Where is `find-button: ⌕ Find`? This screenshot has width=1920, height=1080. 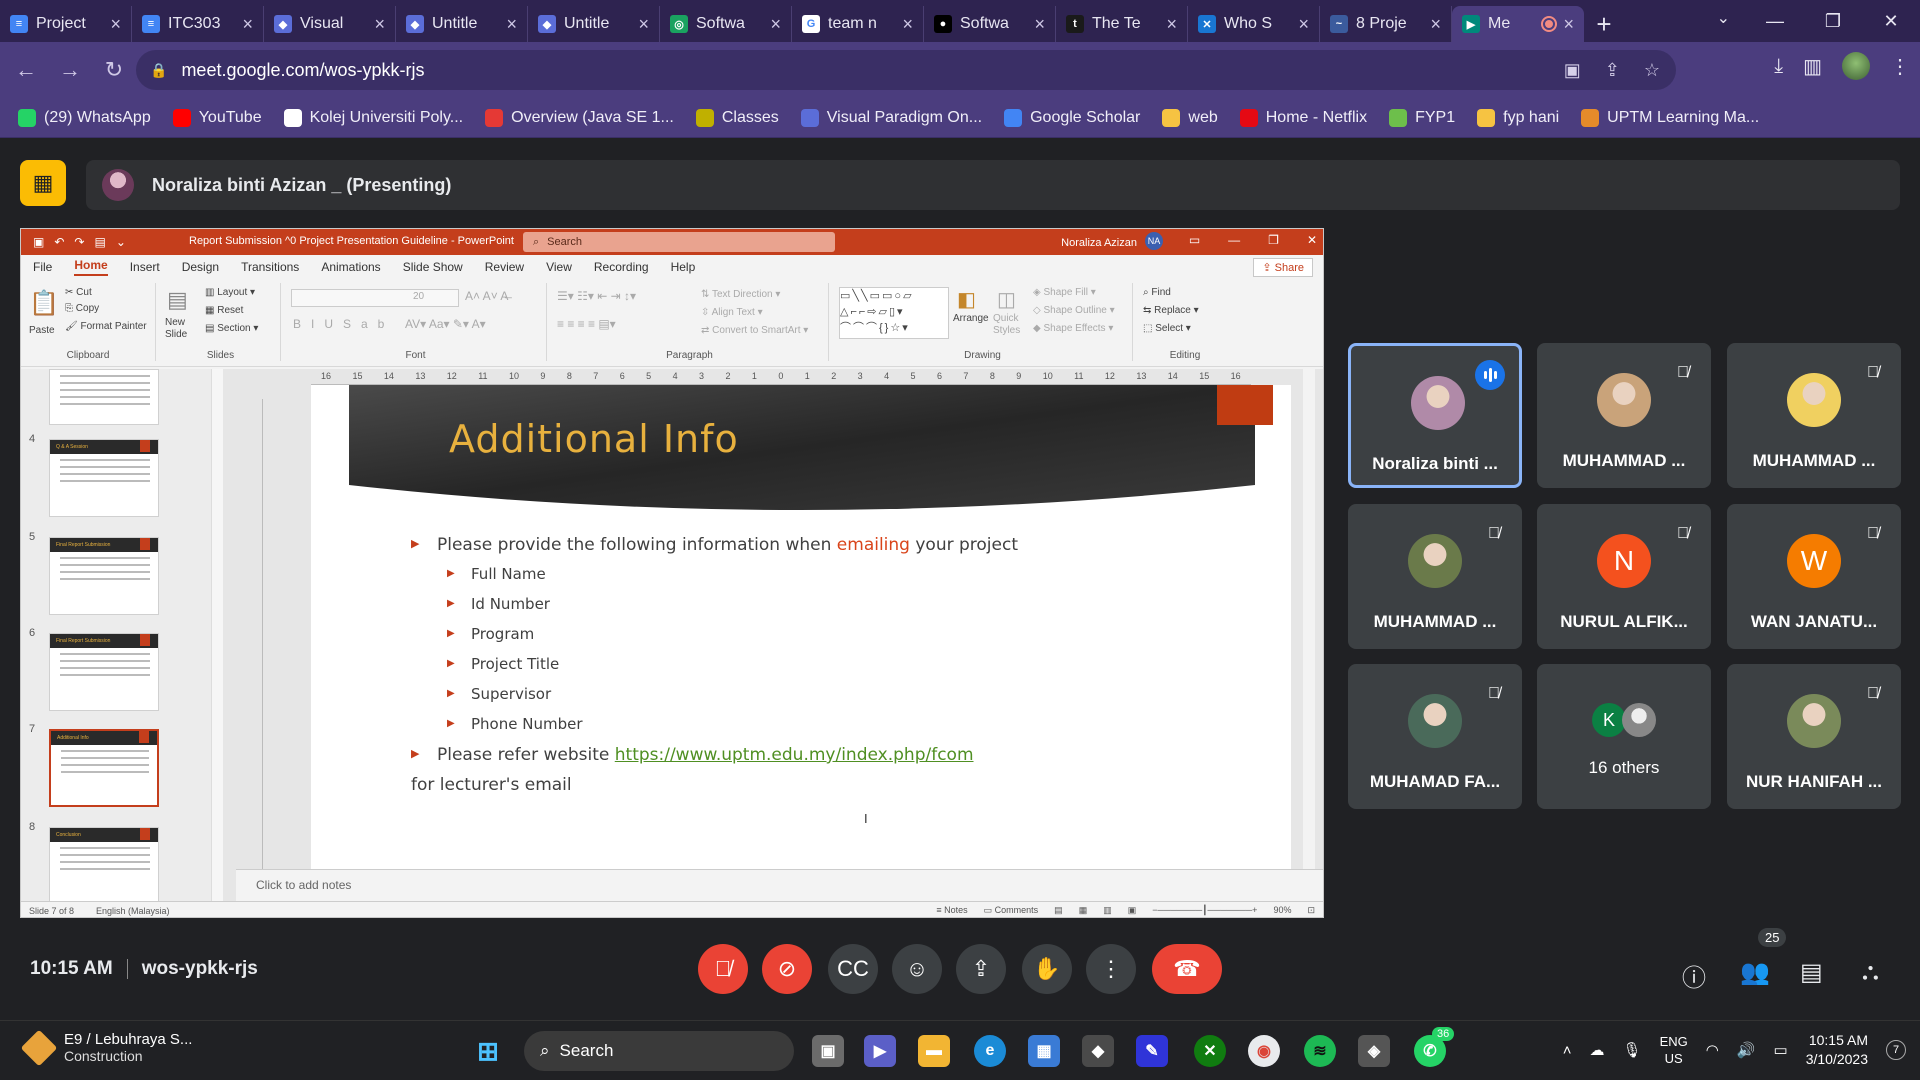 find-button: ⌕ Find is located at coordinates (1157, 292).